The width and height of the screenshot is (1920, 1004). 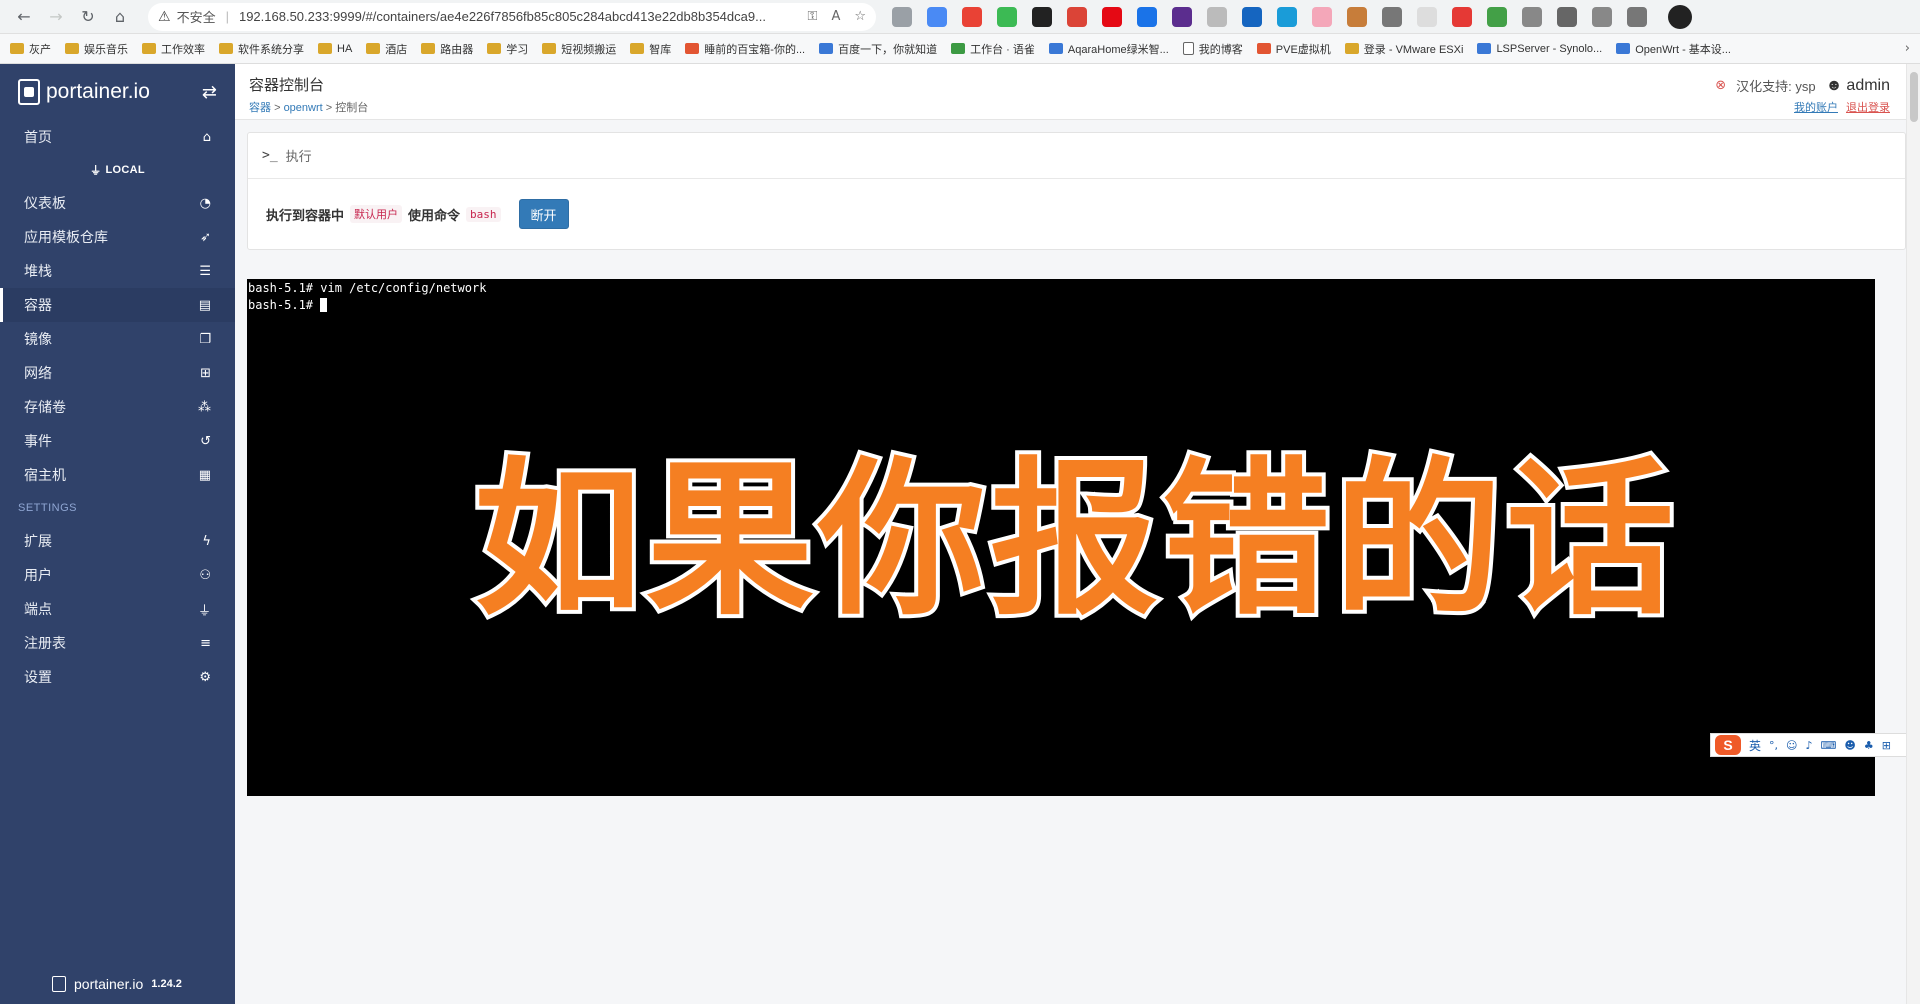 I want to click on key-icon: ⚿, so click(x=813, y=16).